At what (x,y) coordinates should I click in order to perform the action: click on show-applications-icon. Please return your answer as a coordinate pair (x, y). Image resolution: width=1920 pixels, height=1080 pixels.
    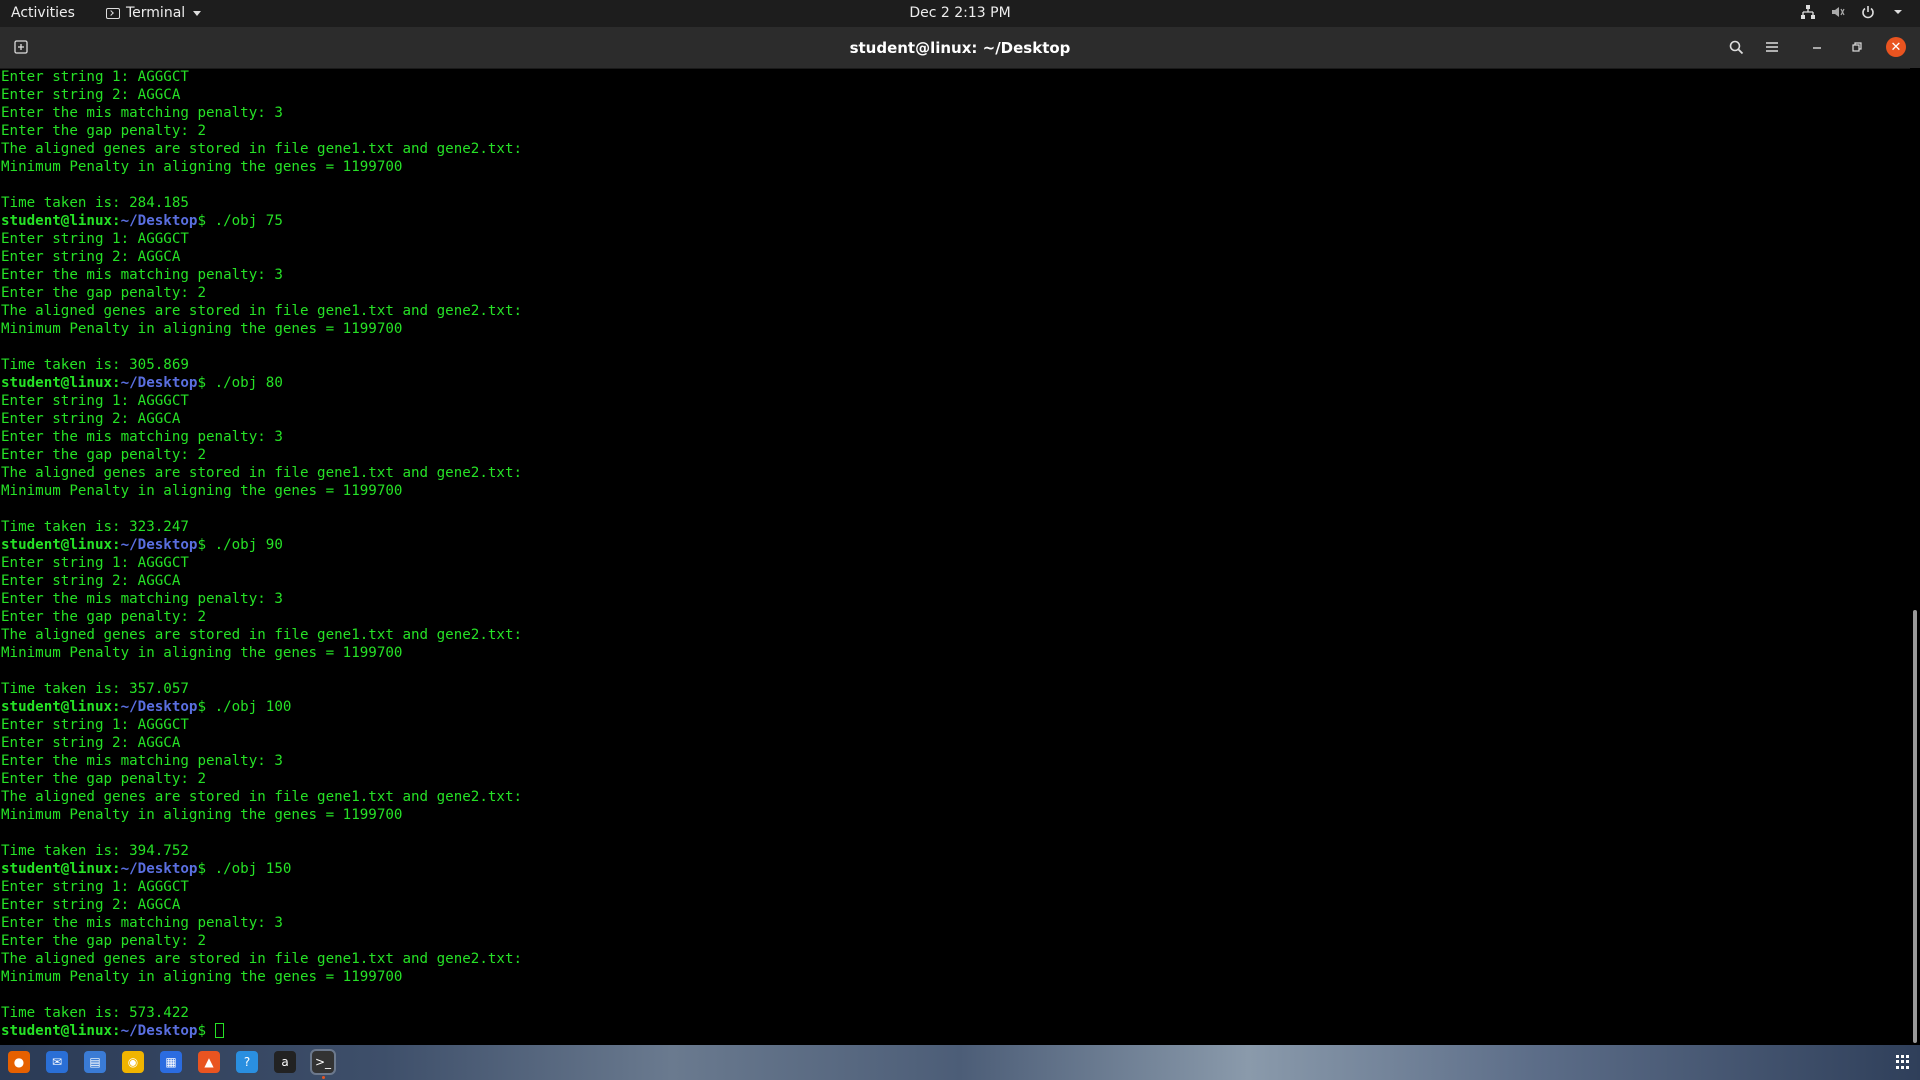
    Looking at the image, I should click on (1903, 1062).